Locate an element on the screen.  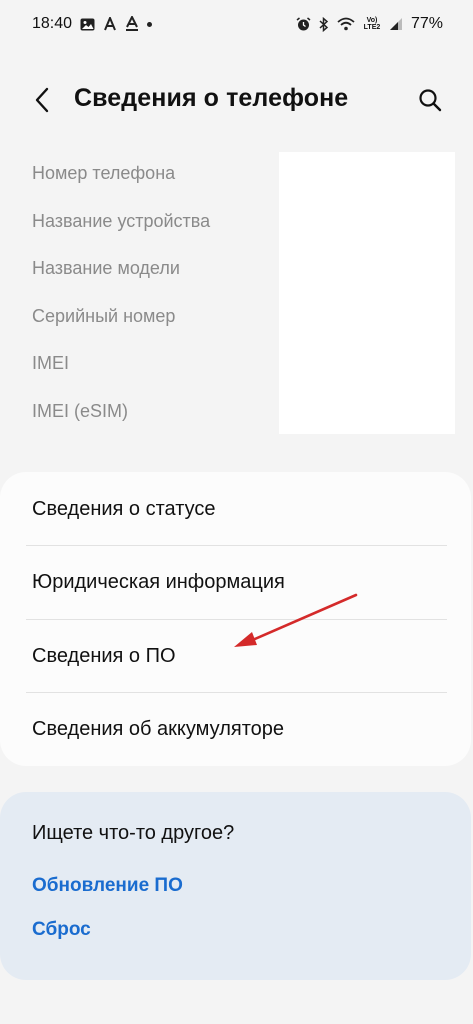
link-software-update: Обновление ПО is located at coordinates (107, 886).